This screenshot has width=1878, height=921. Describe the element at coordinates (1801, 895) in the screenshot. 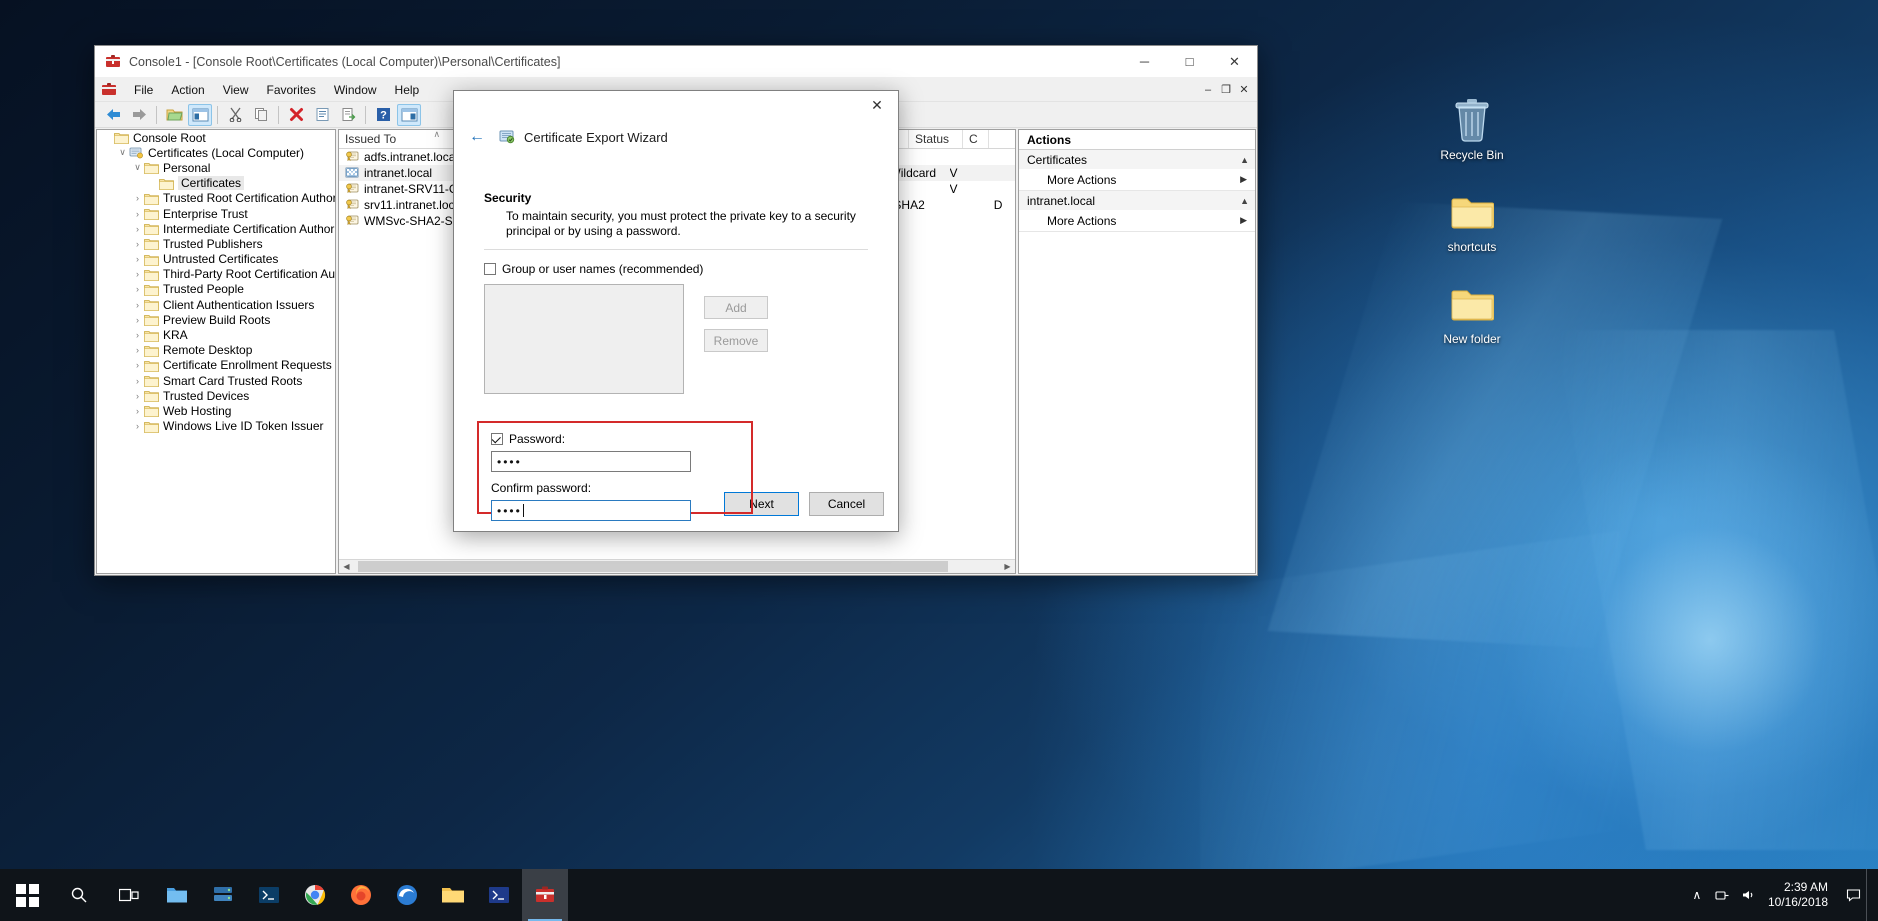

I see `clock: 2:39 AM 10/16/2018` at that location.